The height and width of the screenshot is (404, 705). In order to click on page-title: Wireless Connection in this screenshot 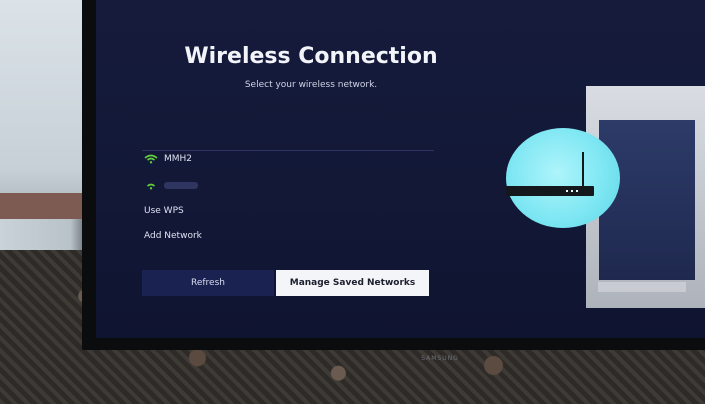, I will do `click(311, 56)`.